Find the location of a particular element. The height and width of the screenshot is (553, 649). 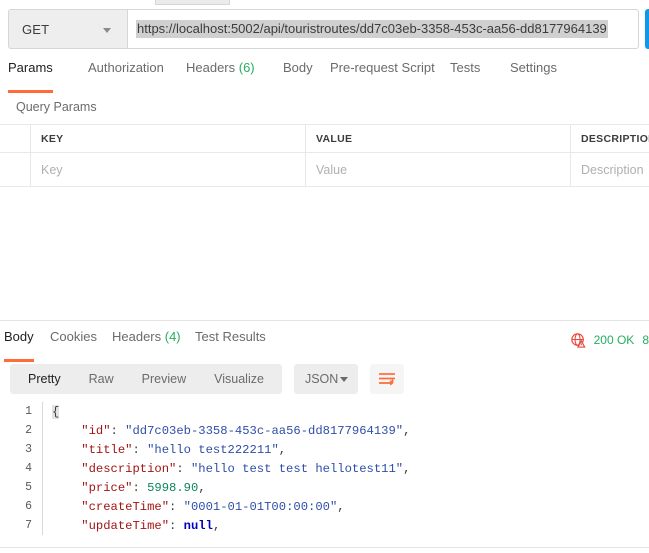

line-number: 4 is located at coordinates (28, 468).